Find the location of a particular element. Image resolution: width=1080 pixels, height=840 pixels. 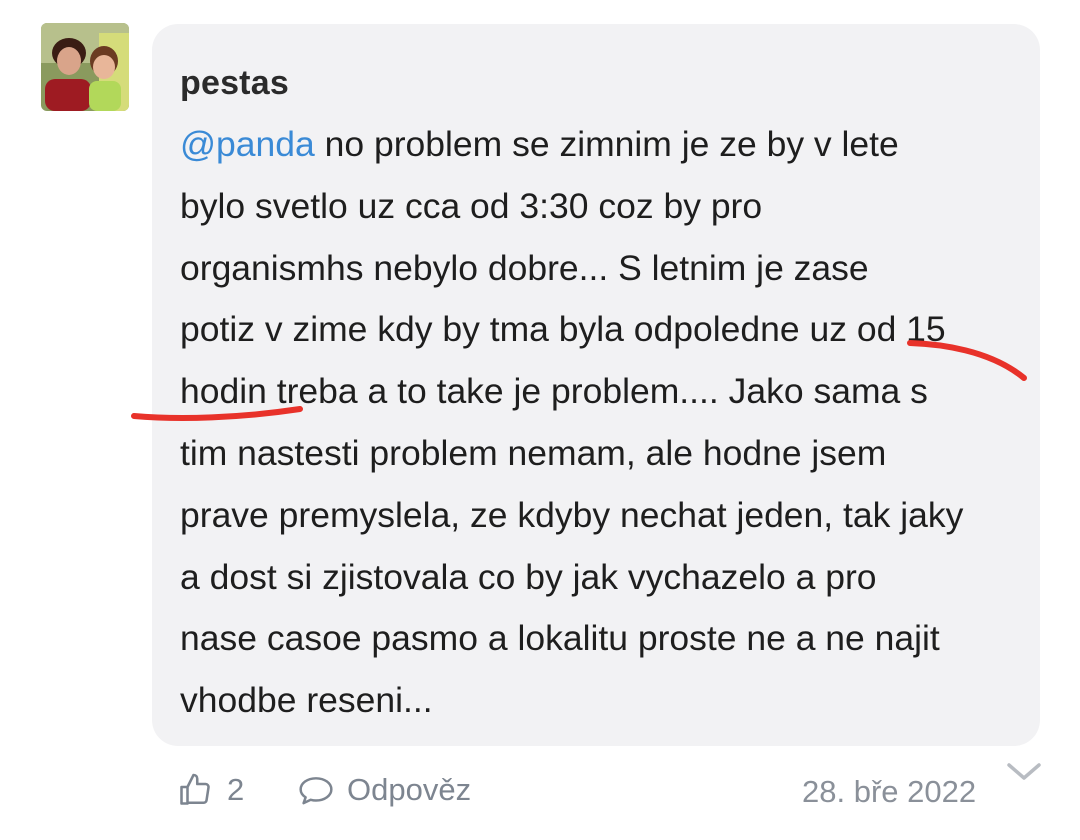

avatar-photo is located at coordinates (85, 67).